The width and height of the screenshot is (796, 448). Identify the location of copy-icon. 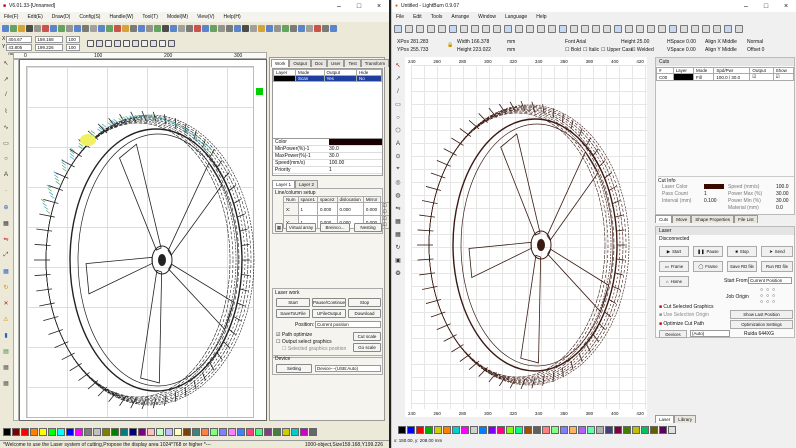
(475, 29).